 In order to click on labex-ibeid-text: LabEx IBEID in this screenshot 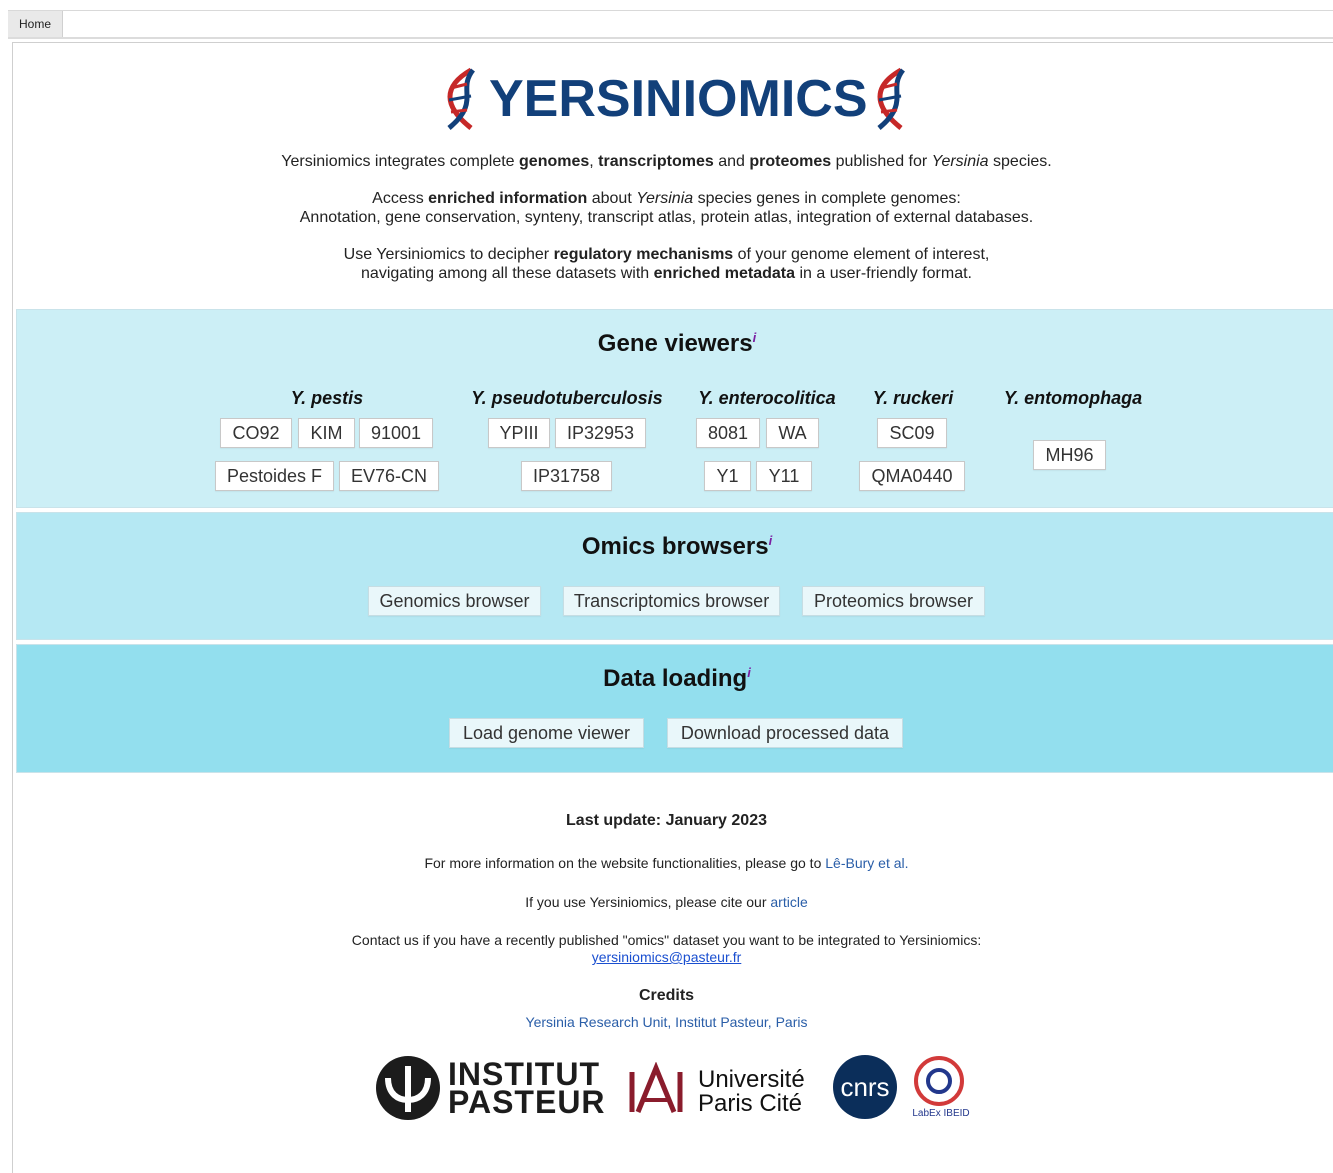, I will do `click(941, 1113)`.